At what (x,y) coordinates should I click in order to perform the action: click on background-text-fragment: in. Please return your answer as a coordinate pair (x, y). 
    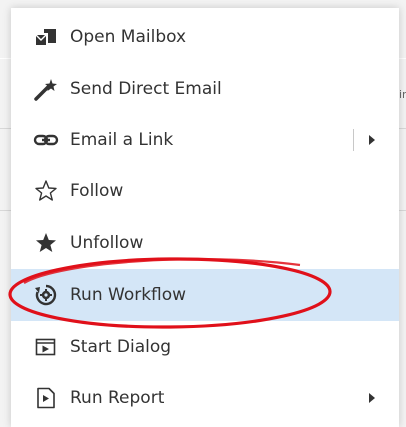
    Looking at the image, I should click on (402, 94).